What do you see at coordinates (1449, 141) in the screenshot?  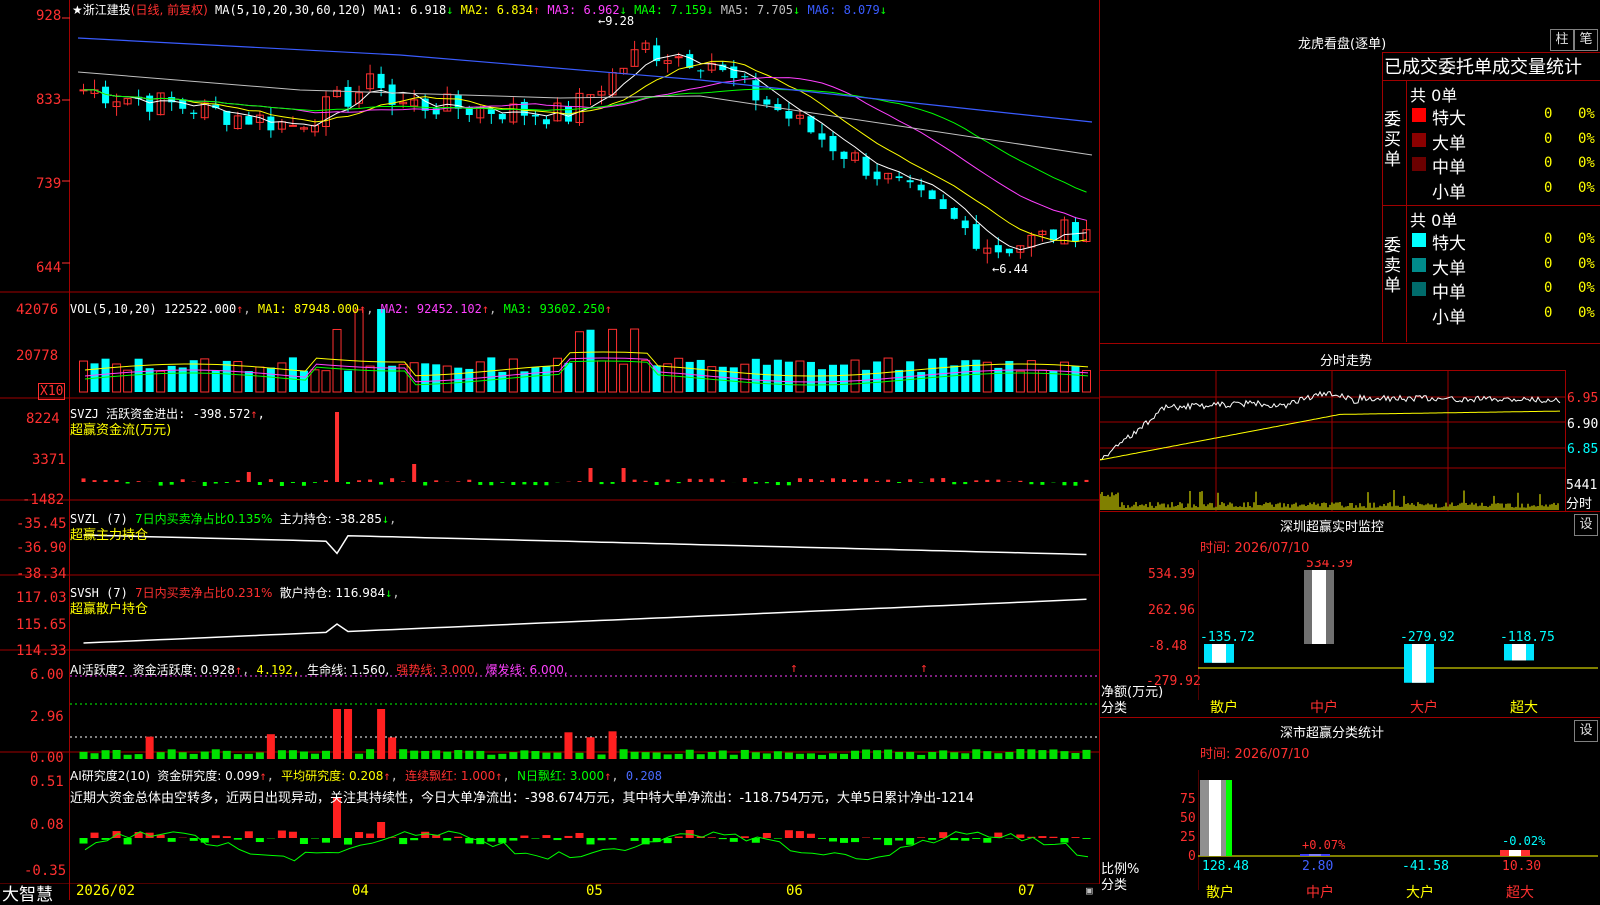 I see `order-size-label: 大单` at bounding box center [1449, 141].